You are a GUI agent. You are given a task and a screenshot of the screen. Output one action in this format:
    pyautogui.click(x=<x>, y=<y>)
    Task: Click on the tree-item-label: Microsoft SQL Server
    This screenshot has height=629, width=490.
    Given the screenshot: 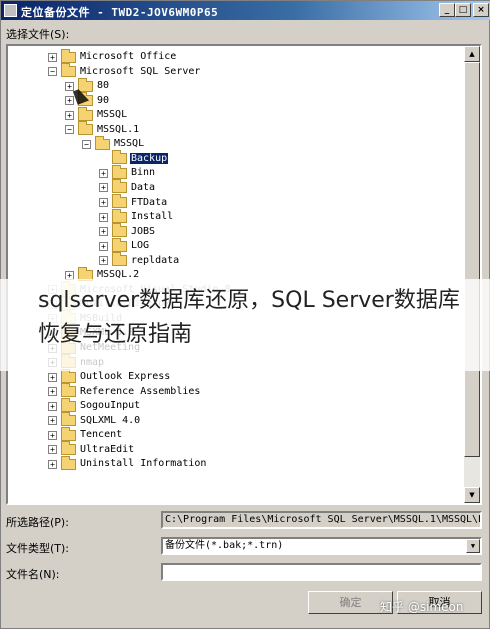 What is the action you would take?
    pyautogui.click(x=140, y=71)
    